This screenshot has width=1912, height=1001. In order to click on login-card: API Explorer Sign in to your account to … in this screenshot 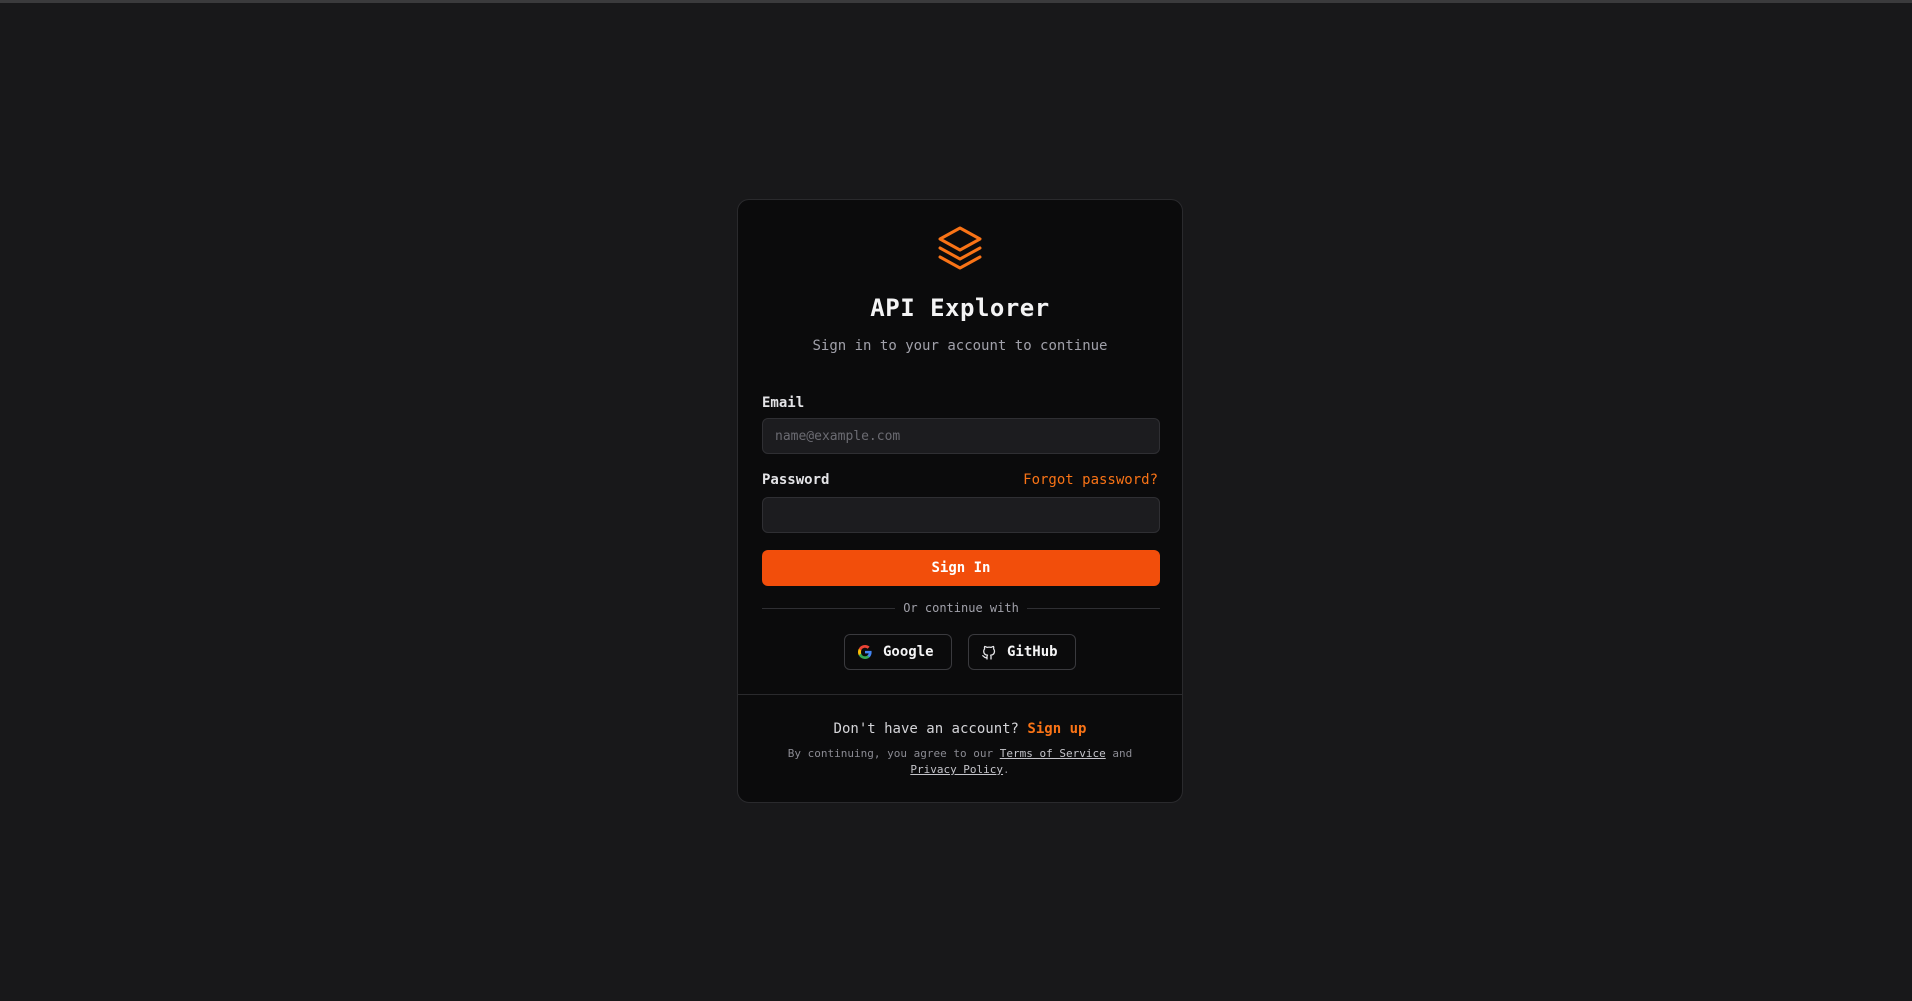, I will do `click(960, 501)`.